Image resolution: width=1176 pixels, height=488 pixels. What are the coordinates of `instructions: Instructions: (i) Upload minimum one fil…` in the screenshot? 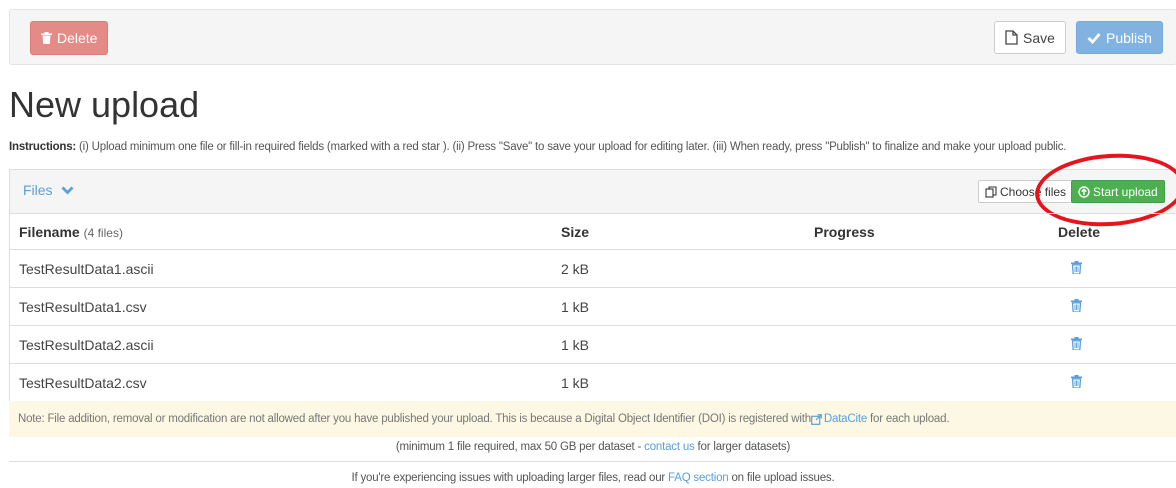 It's located at (537, 147).